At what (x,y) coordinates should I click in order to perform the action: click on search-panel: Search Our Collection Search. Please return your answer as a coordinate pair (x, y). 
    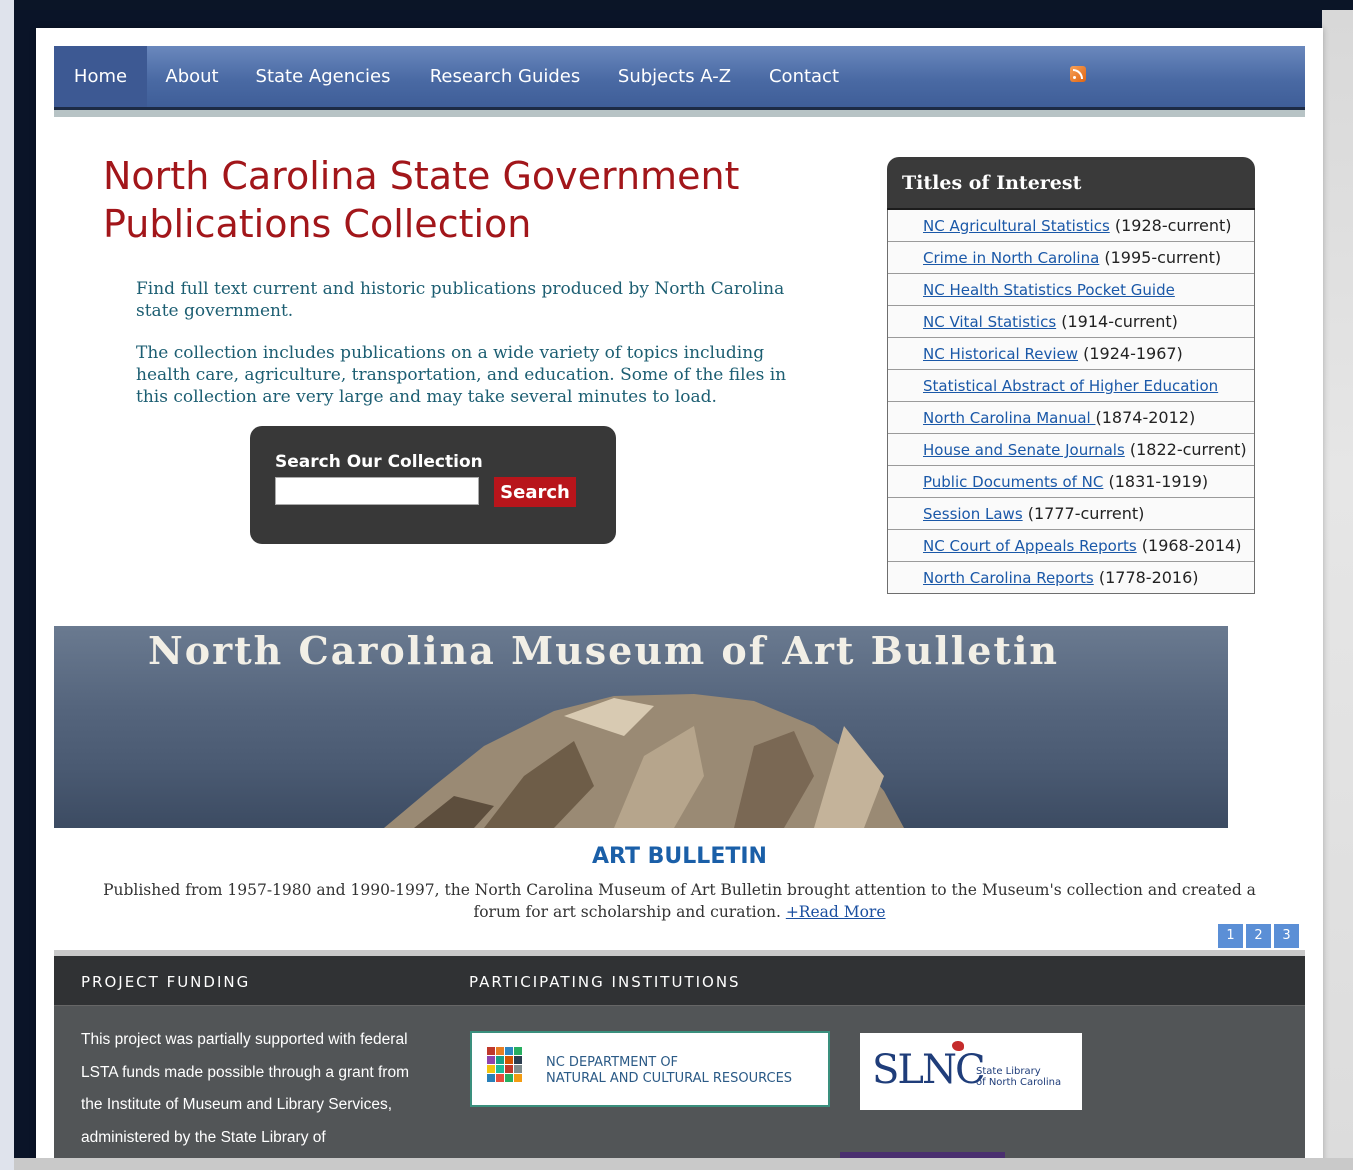
    Looking at the image, I should click on (433, 485).